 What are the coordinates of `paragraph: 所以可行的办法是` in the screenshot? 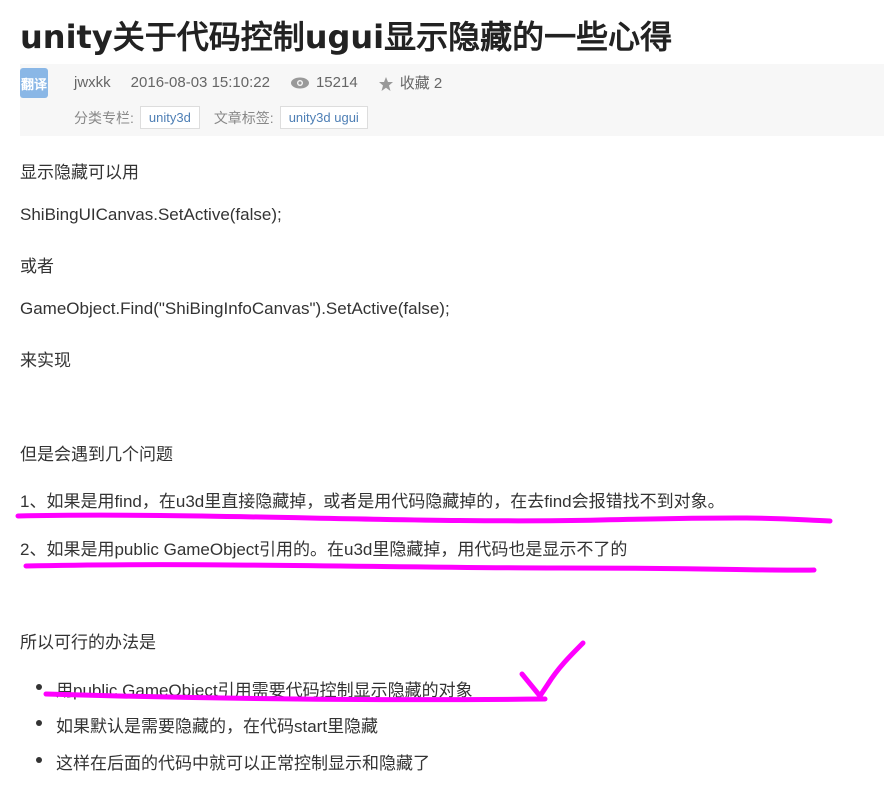 It's located at (88, 642).